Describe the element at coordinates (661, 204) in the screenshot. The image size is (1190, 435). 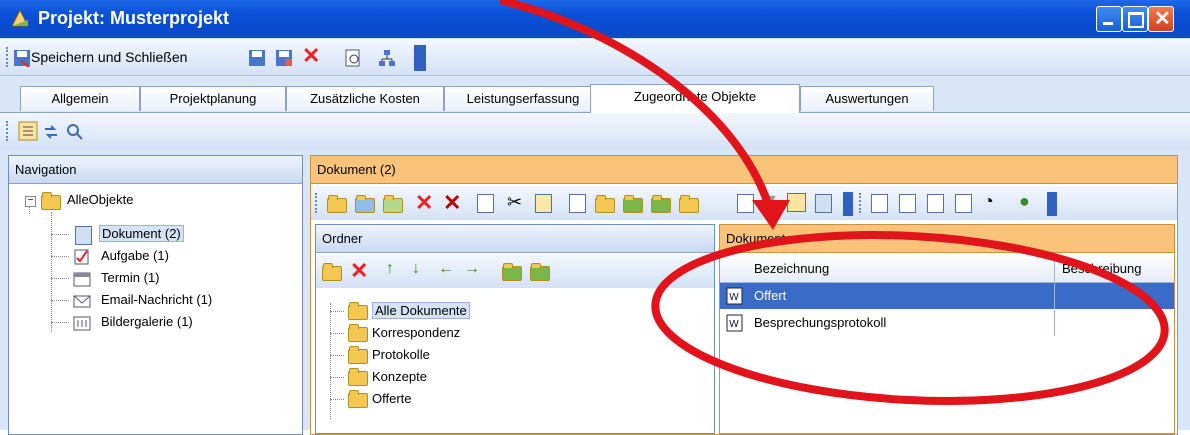
I see `move-down-icon` at that location.